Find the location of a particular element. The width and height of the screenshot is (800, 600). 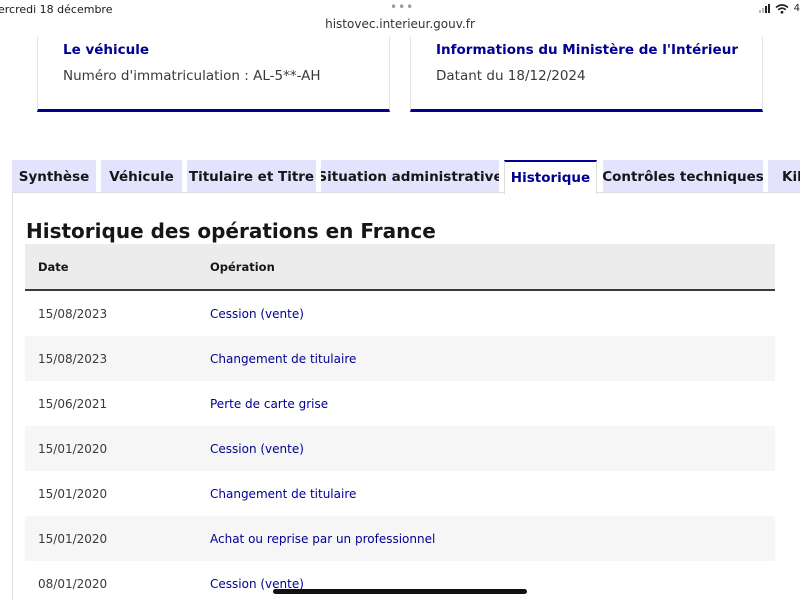

tab-label: Contrôles techniques is located at coordinates (683, 176).